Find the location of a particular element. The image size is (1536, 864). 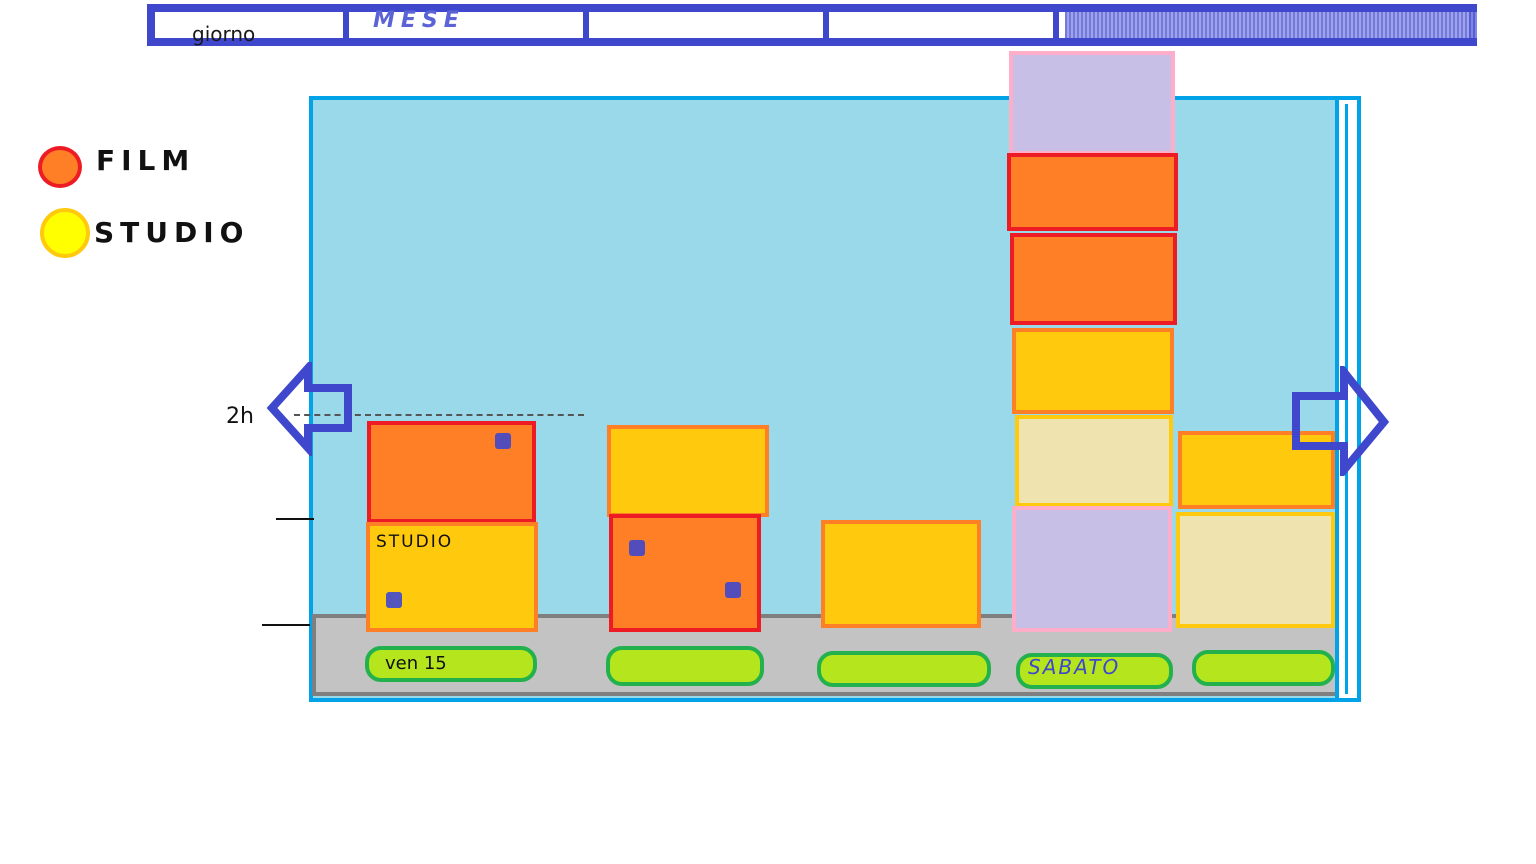

legend-studio-dot is located at coordinates (65, 233).